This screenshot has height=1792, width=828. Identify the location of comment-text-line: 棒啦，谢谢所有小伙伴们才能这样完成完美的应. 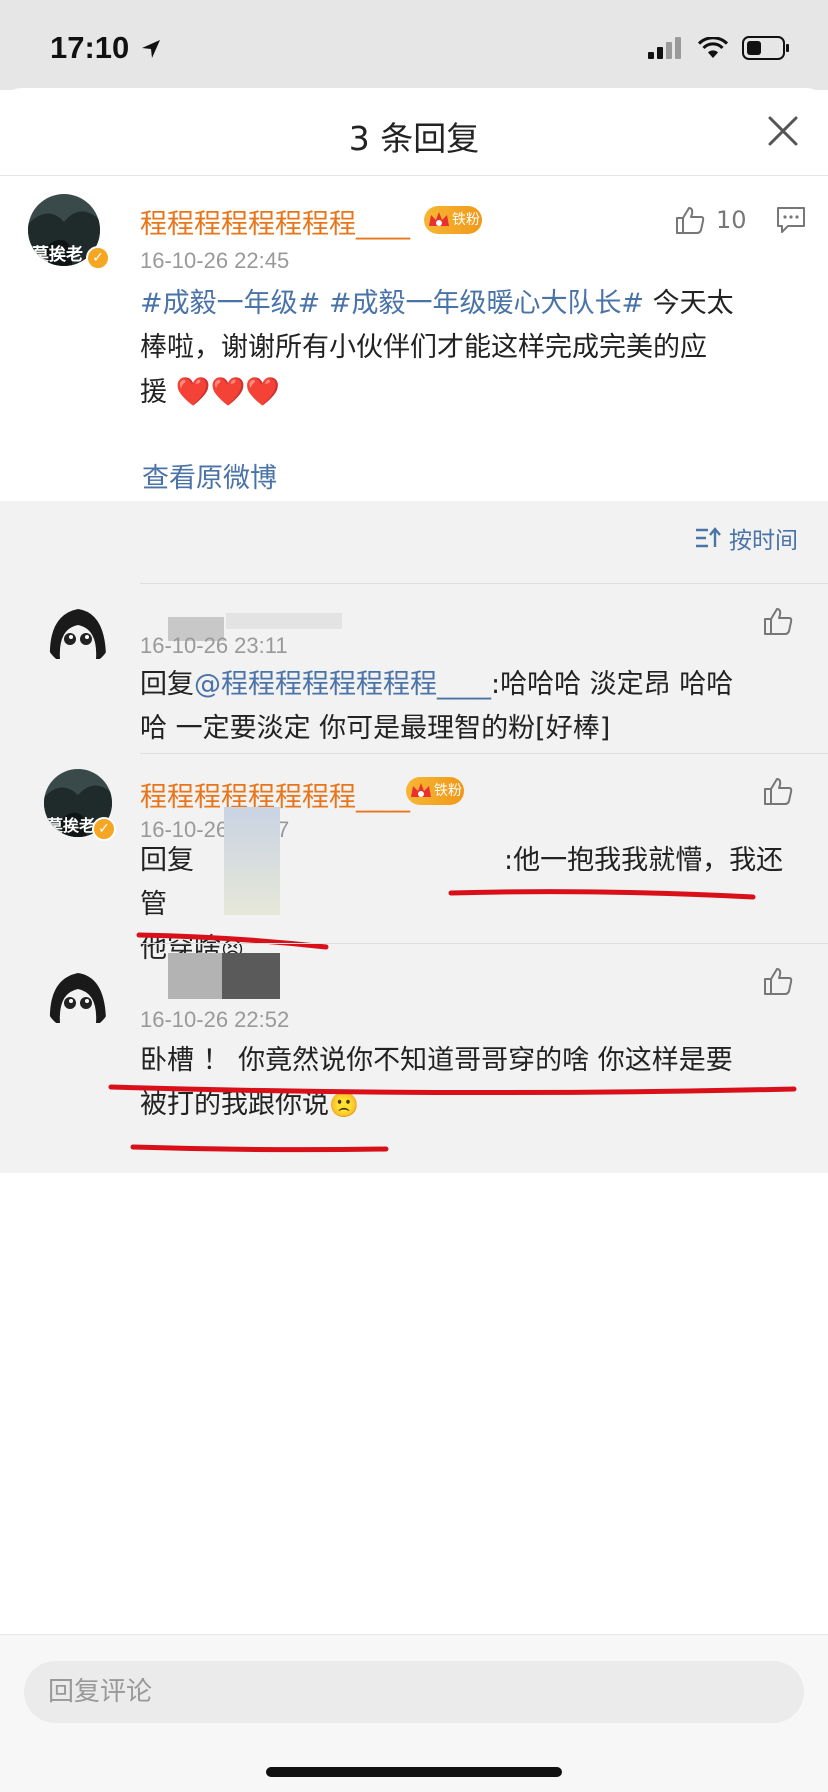
(423, 347).